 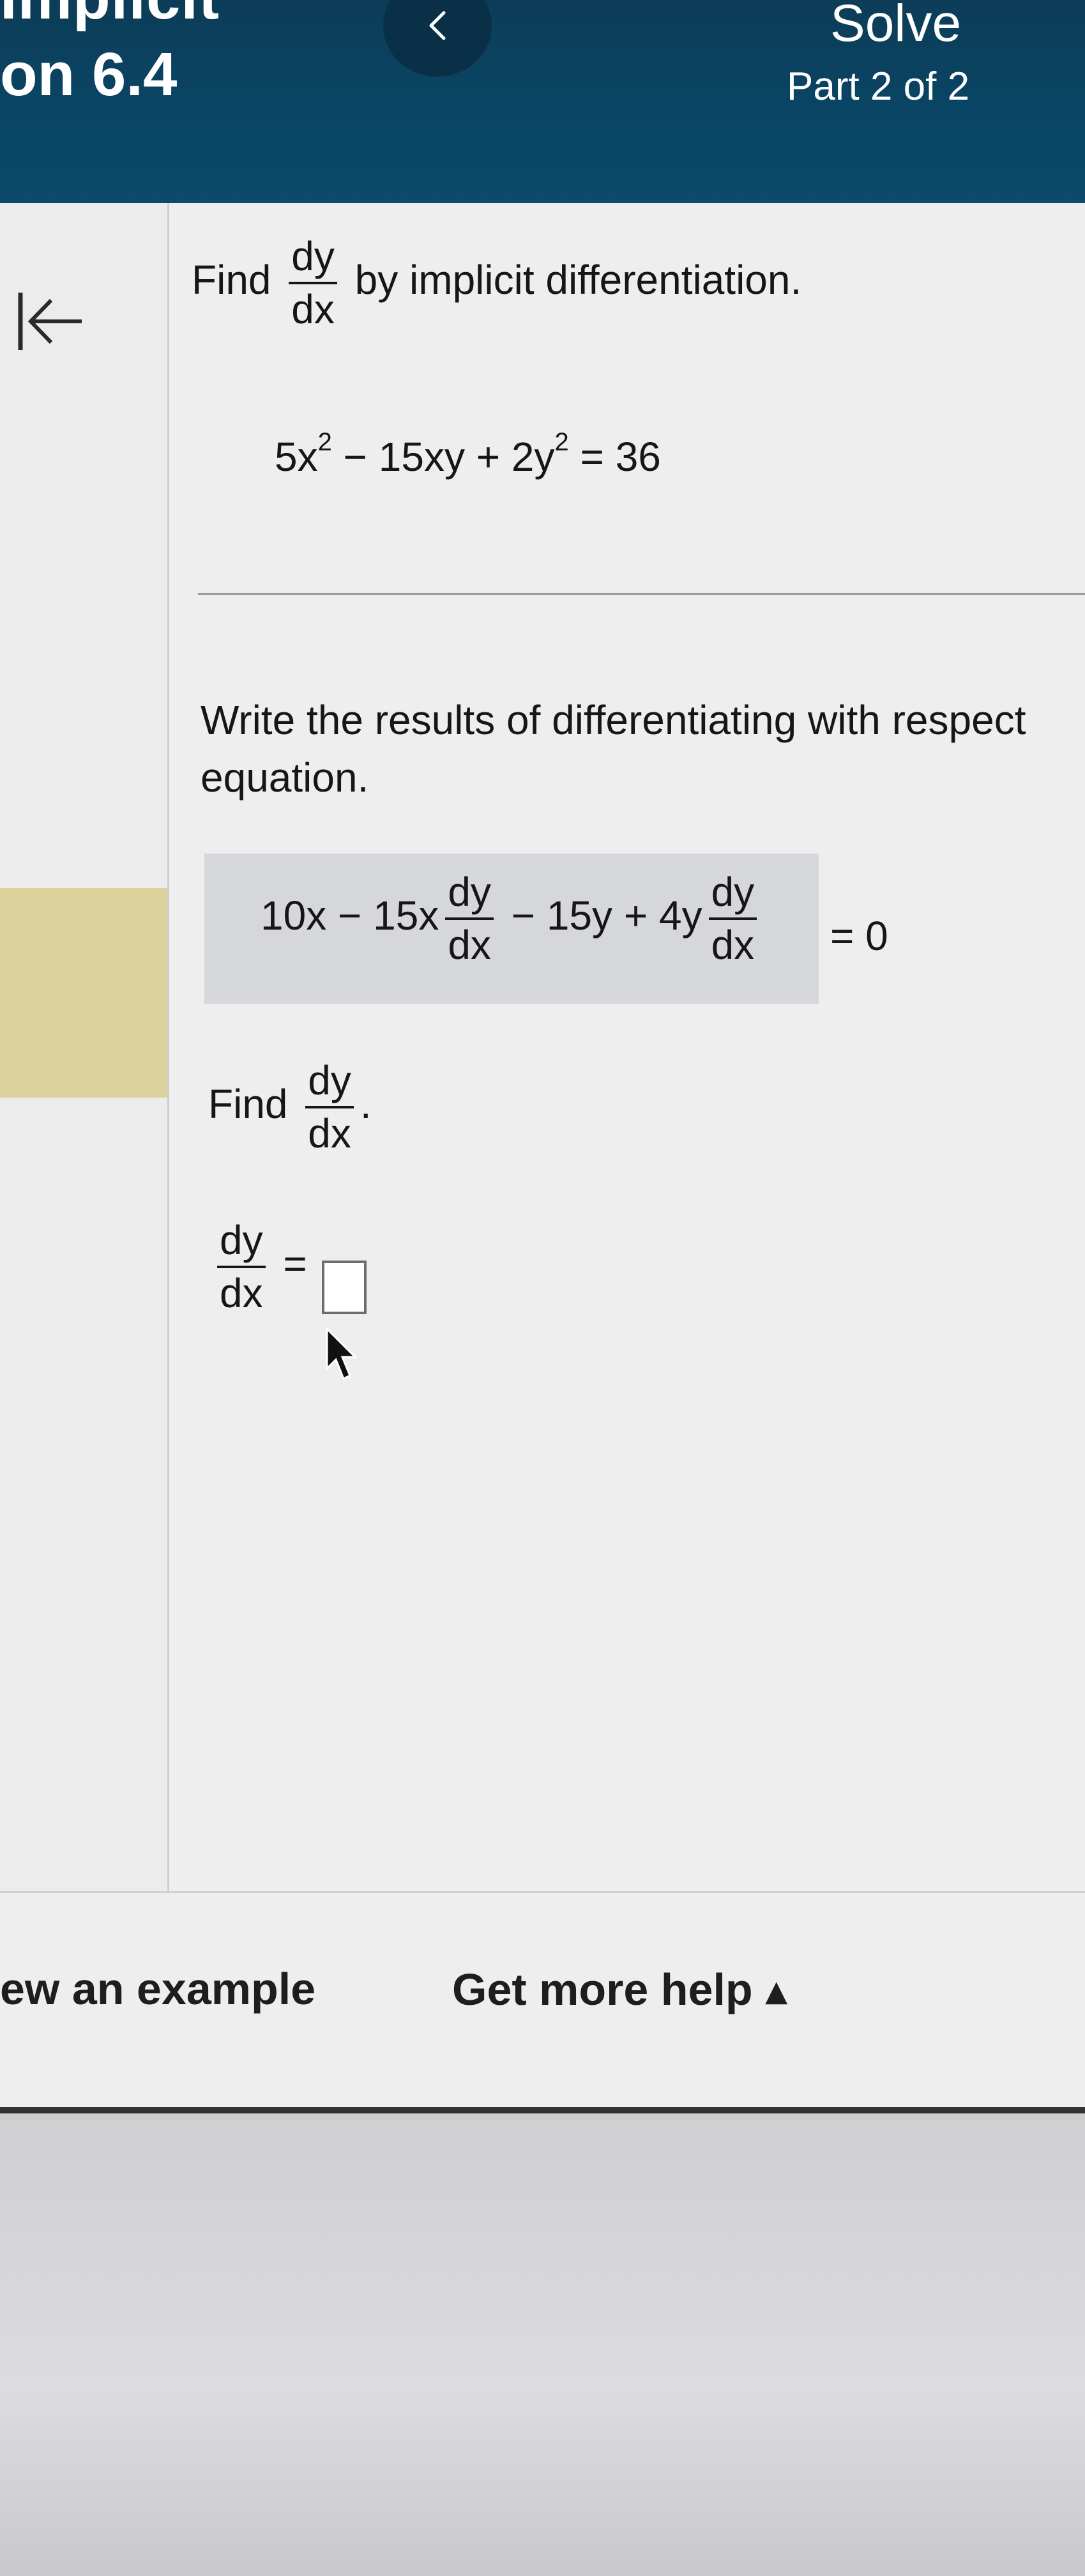 I want to click on left-rail, so click(x=84, y=1053).